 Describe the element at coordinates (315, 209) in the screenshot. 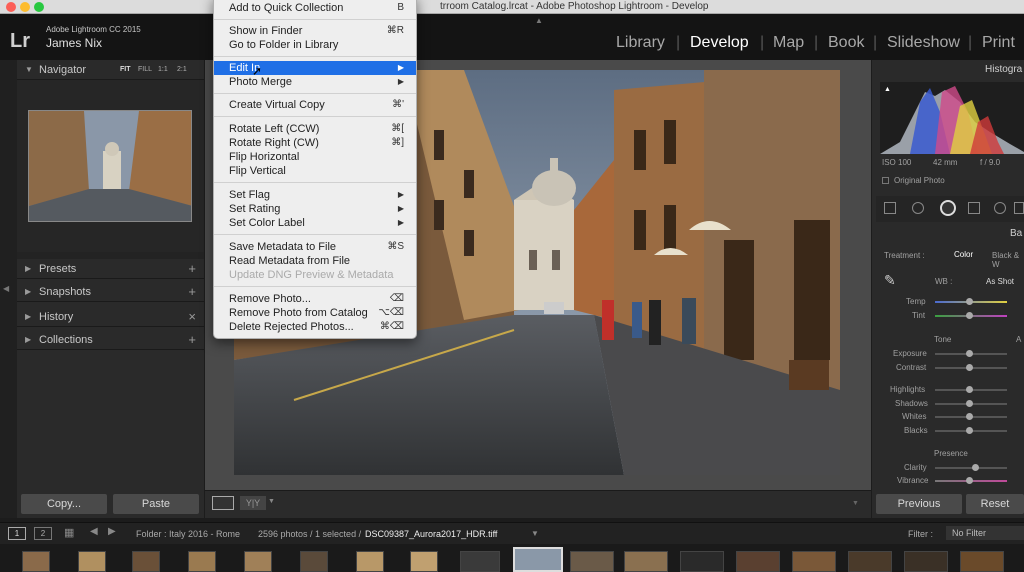

I see `menu-item-set-rating: Set Rating ▶` at that location.